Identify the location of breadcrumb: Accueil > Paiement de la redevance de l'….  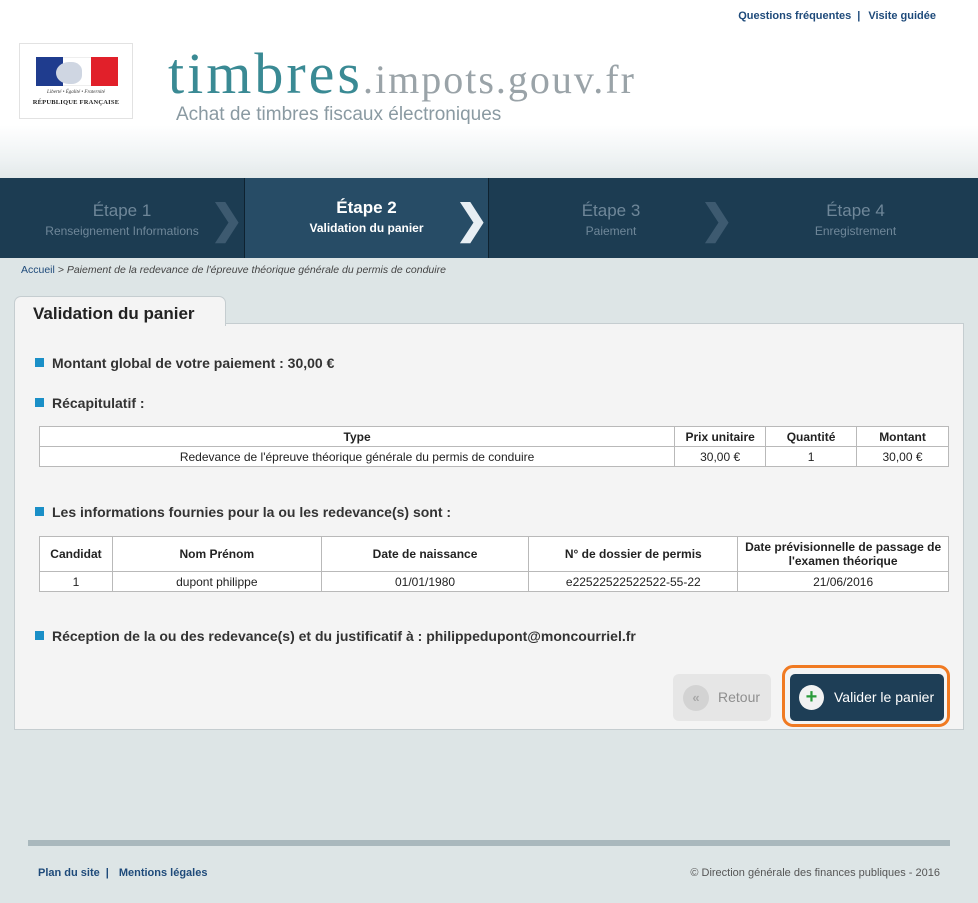
(233, 270).